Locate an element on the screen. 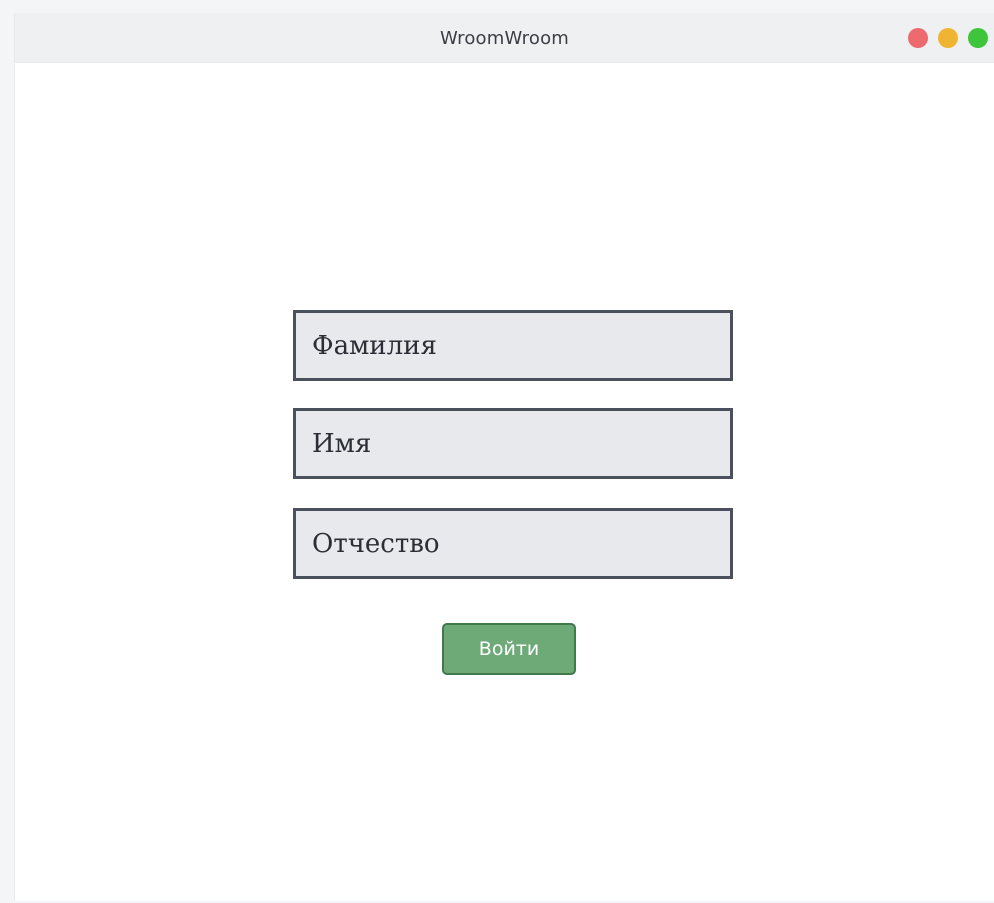  patronymic-placeholder: Отчество is located at coordinates (376, 543).